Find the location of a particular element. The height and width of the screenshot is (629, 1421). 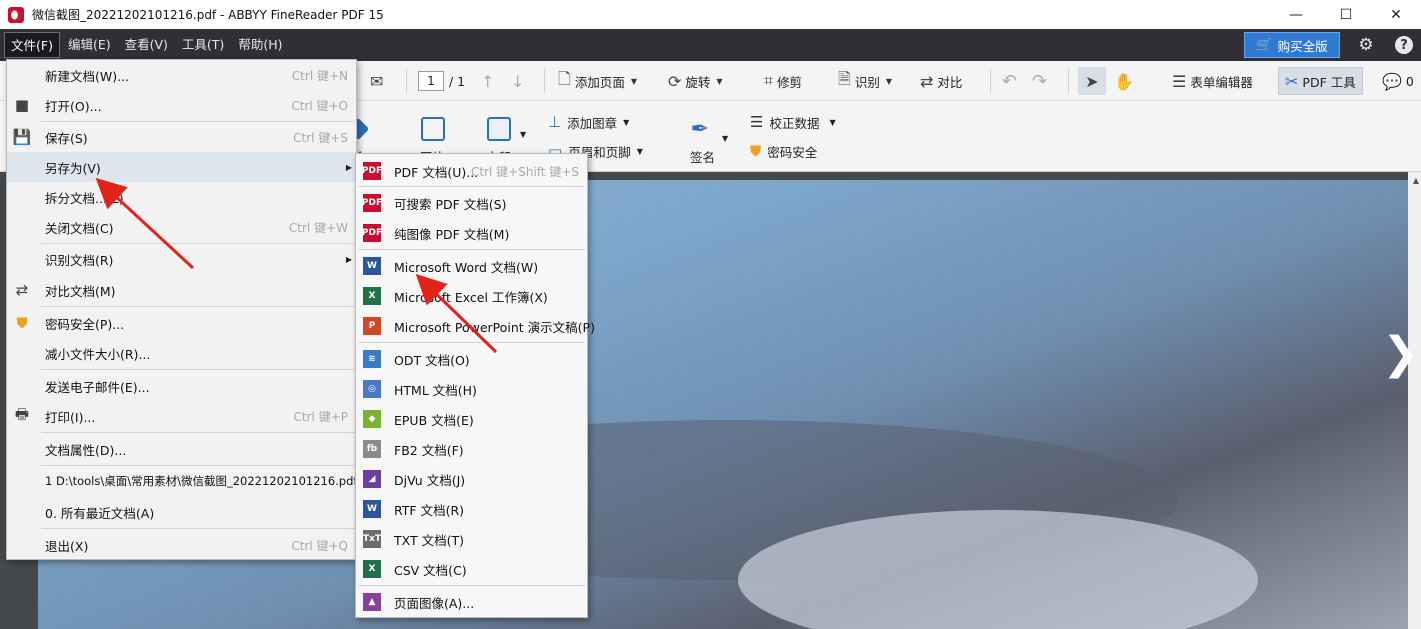

rtf-icon: W is located at coordinates (372, 509).